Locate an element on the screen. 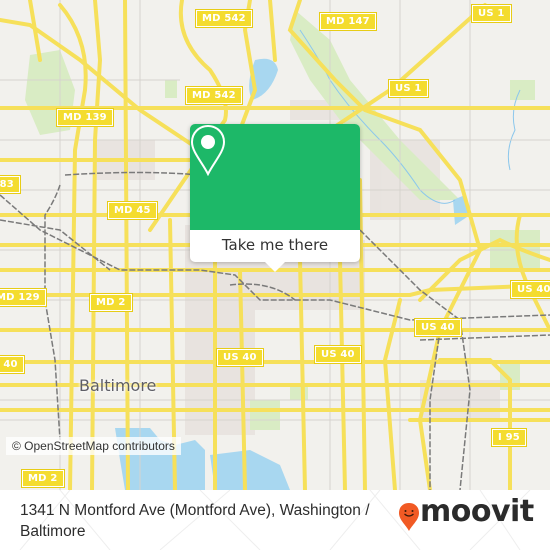 The height and width of the screenshot is (550, 550). route-shield-md45: MD 45 is located at coordinates (132, 210).